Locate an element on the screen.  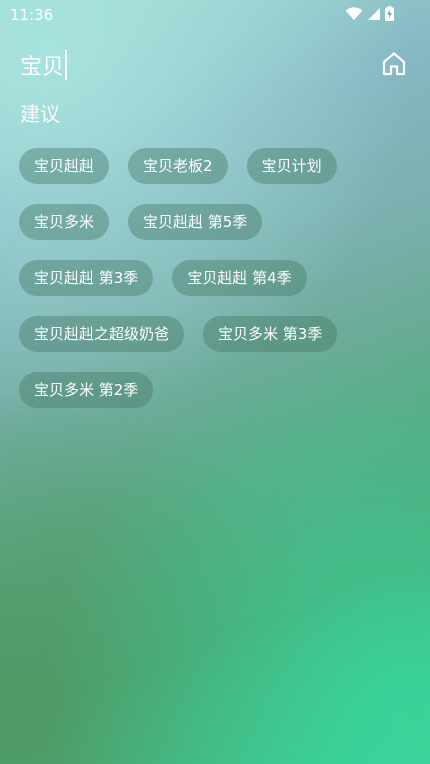
suggestion-chip: 宝贝多米 第2季 is located at coordinates (86, 390).